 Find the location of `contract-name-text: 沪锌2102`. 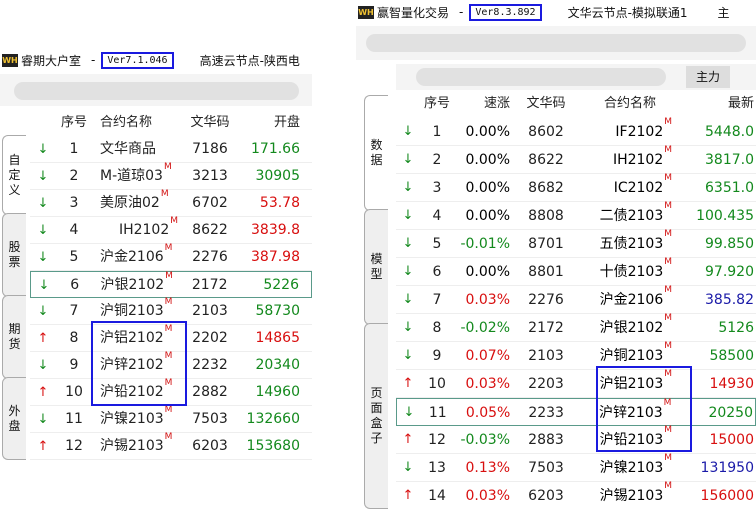

contract-name-text: 沪锌2102 is located at coordinates (132, 365).